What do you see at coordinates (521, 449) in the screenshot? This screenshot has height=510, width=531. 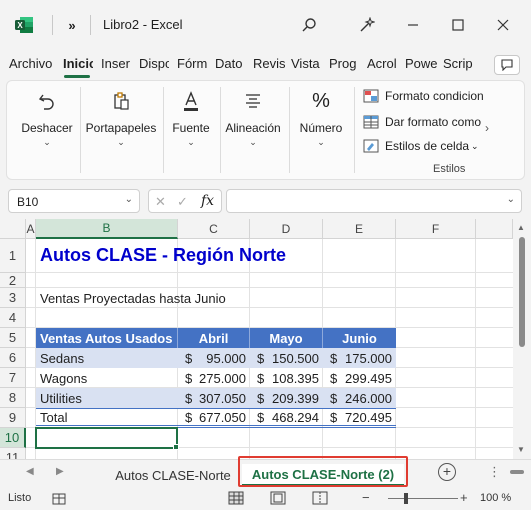 I see `scroll-down-icon: ▼` at bounding box center [521, 449].